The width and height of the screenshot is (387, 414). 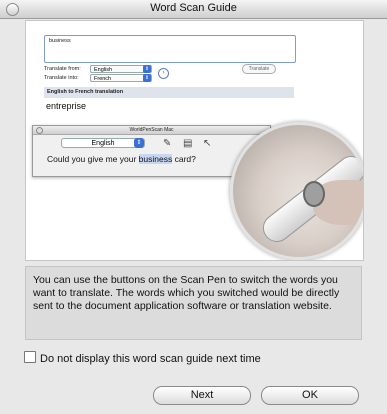 What do you see at coordinates (310, 395) in the screenshot?
I see `ok-button: OK` at bounding box center [310, 395].